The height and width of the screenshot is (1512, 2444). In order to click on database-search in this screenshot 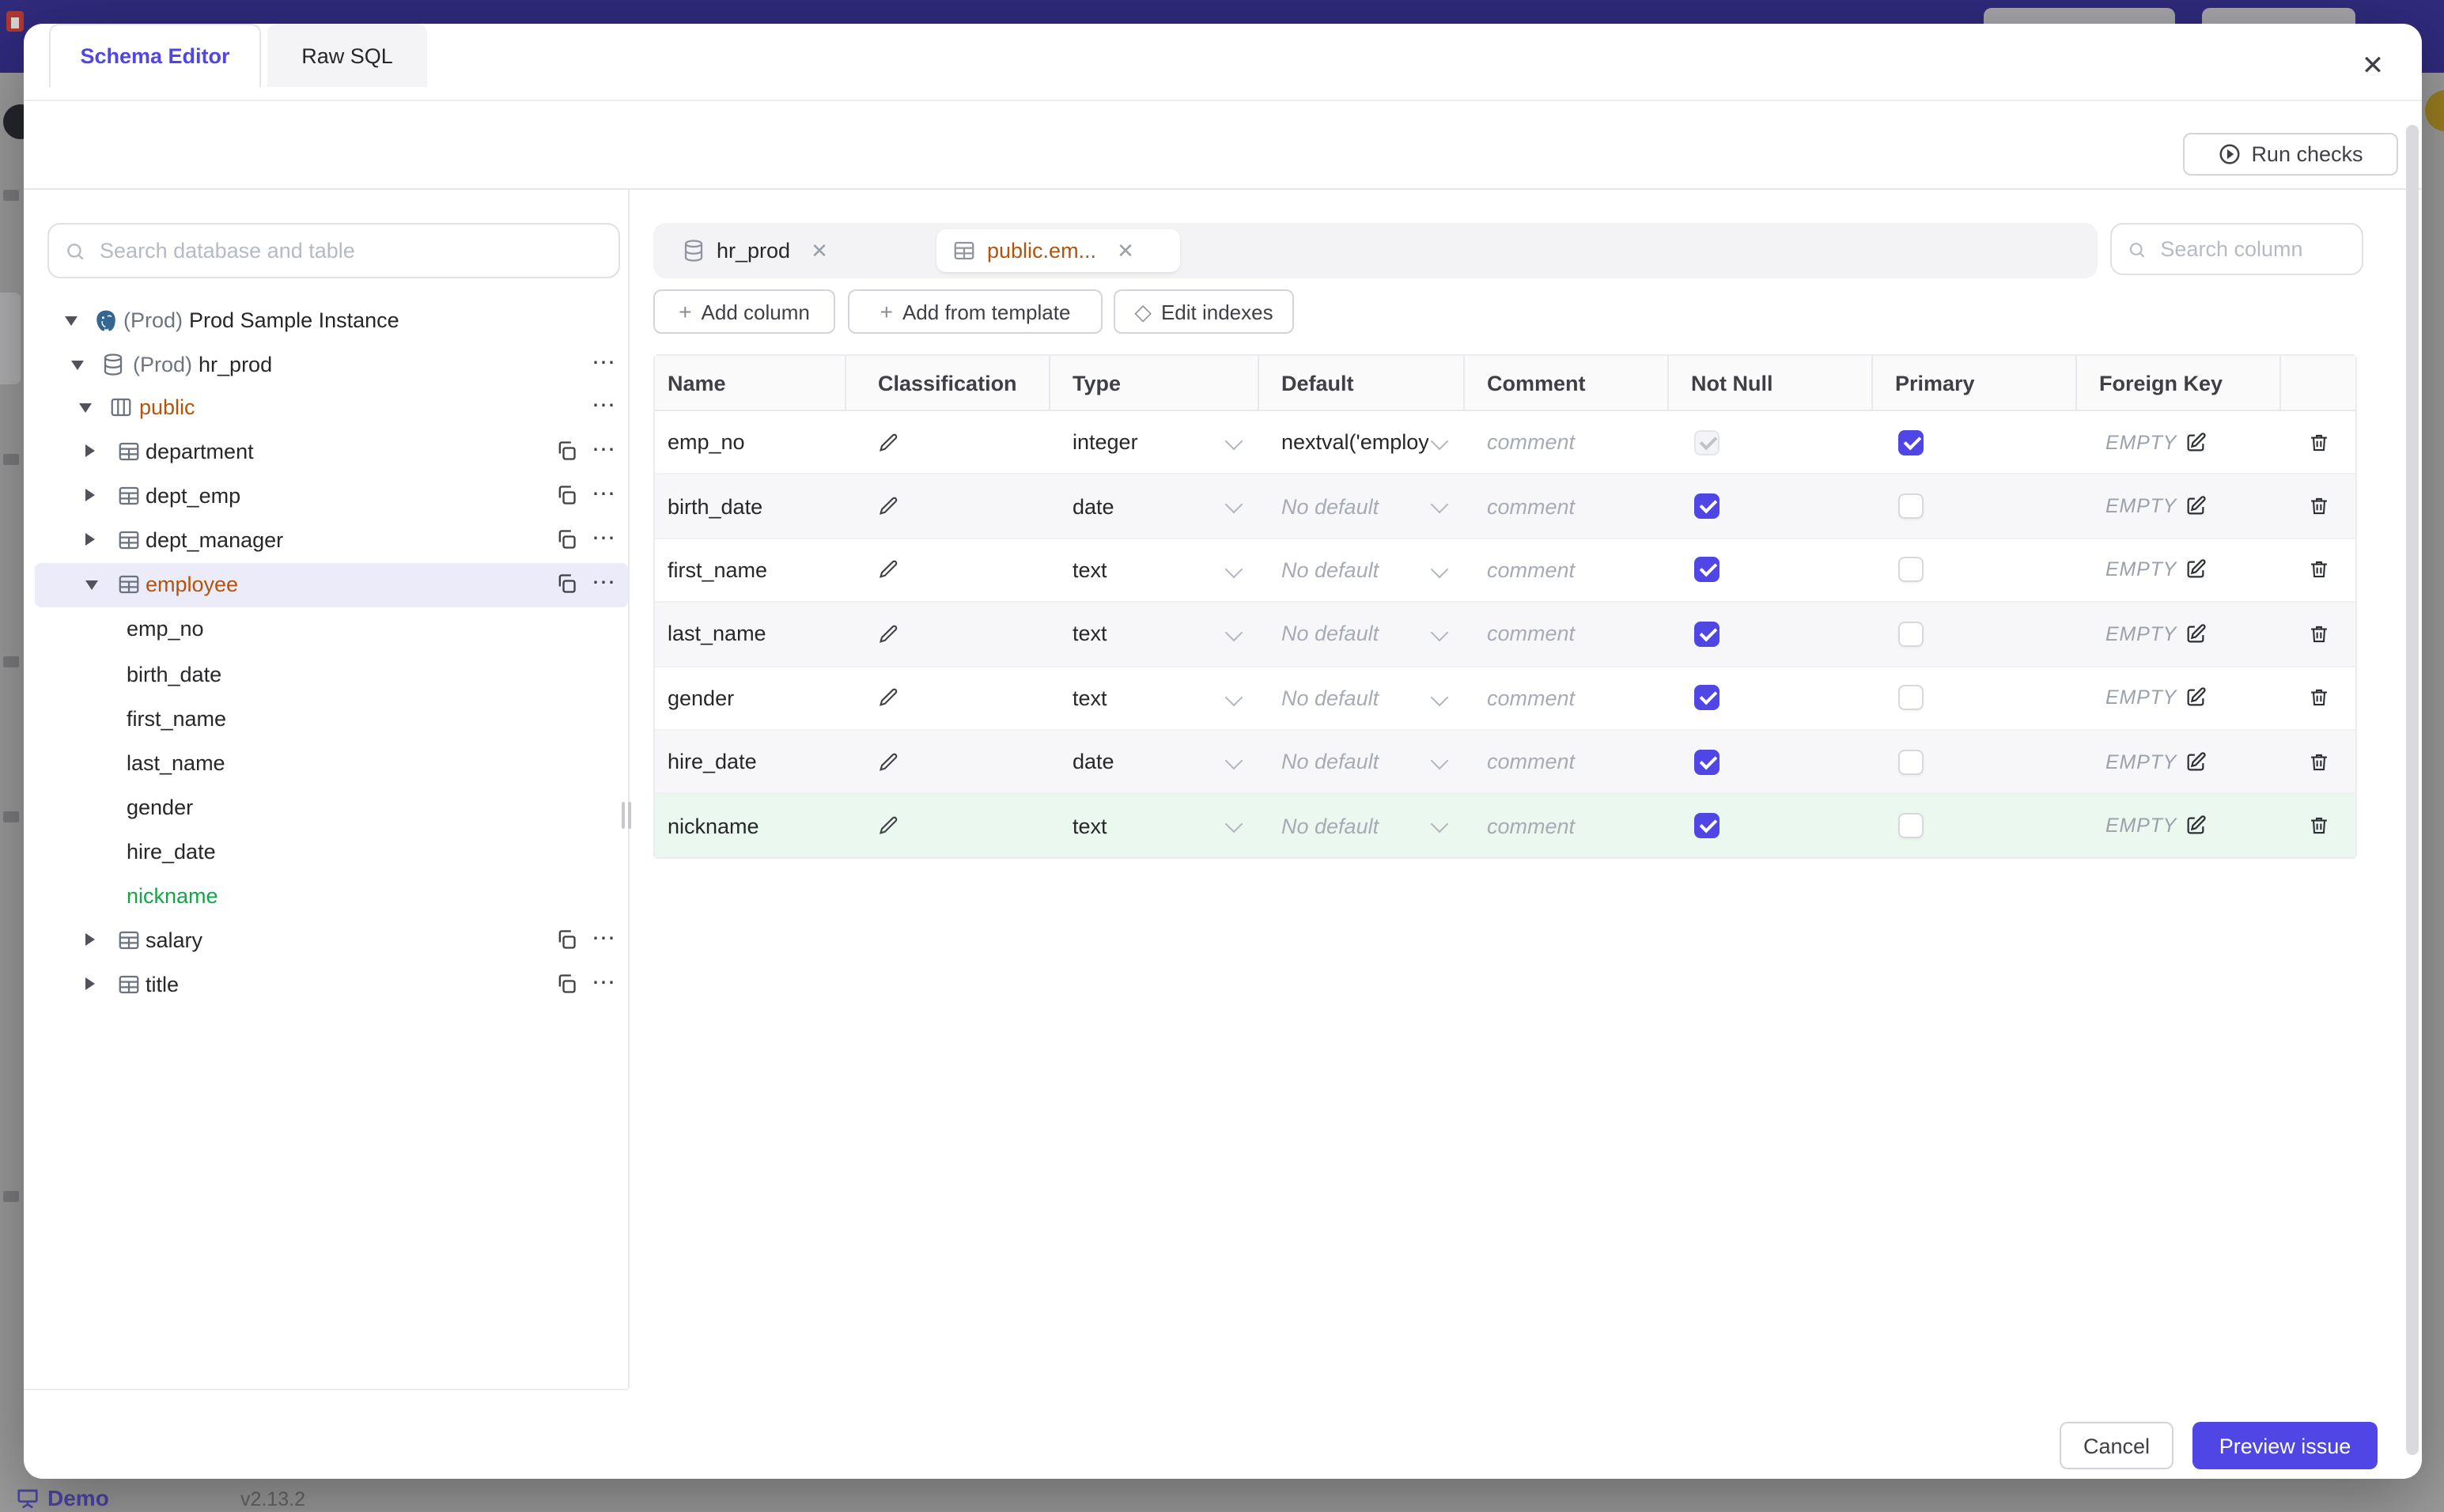, I will do `click(333, 251)`.